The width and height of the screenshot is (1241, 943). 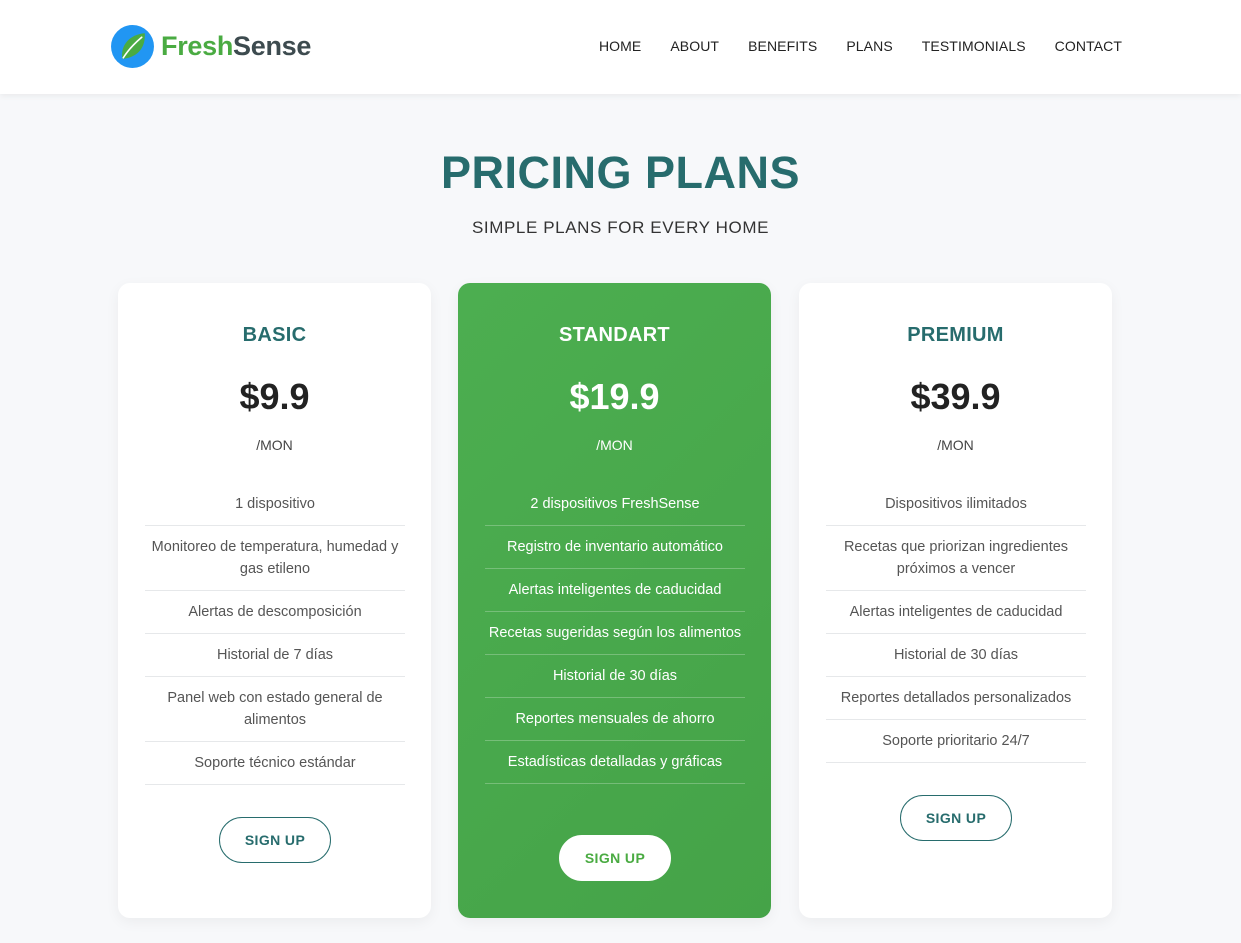 I want to click on leaf-logo-icon, so click(x=132, y=46).